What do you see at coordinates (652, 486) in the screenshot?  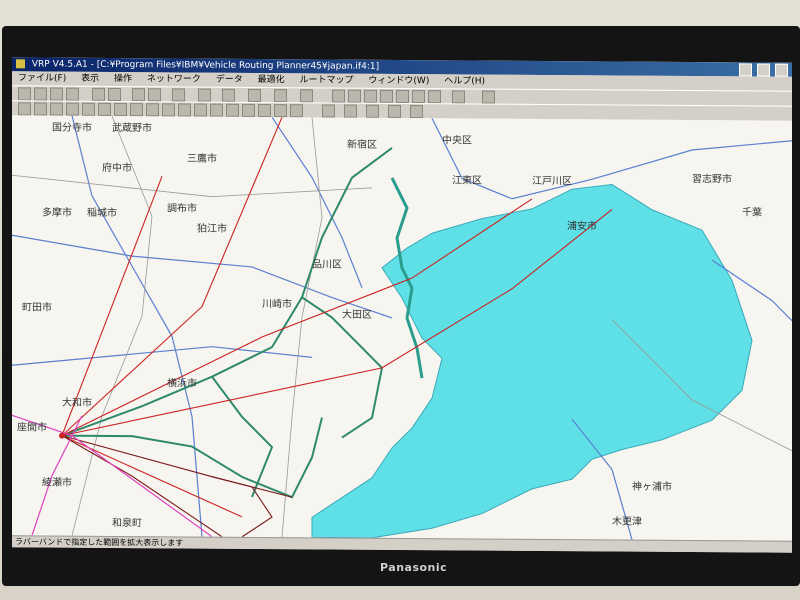 I see `place-label: 神ヶ浦市` at bounding box center [652, 486].